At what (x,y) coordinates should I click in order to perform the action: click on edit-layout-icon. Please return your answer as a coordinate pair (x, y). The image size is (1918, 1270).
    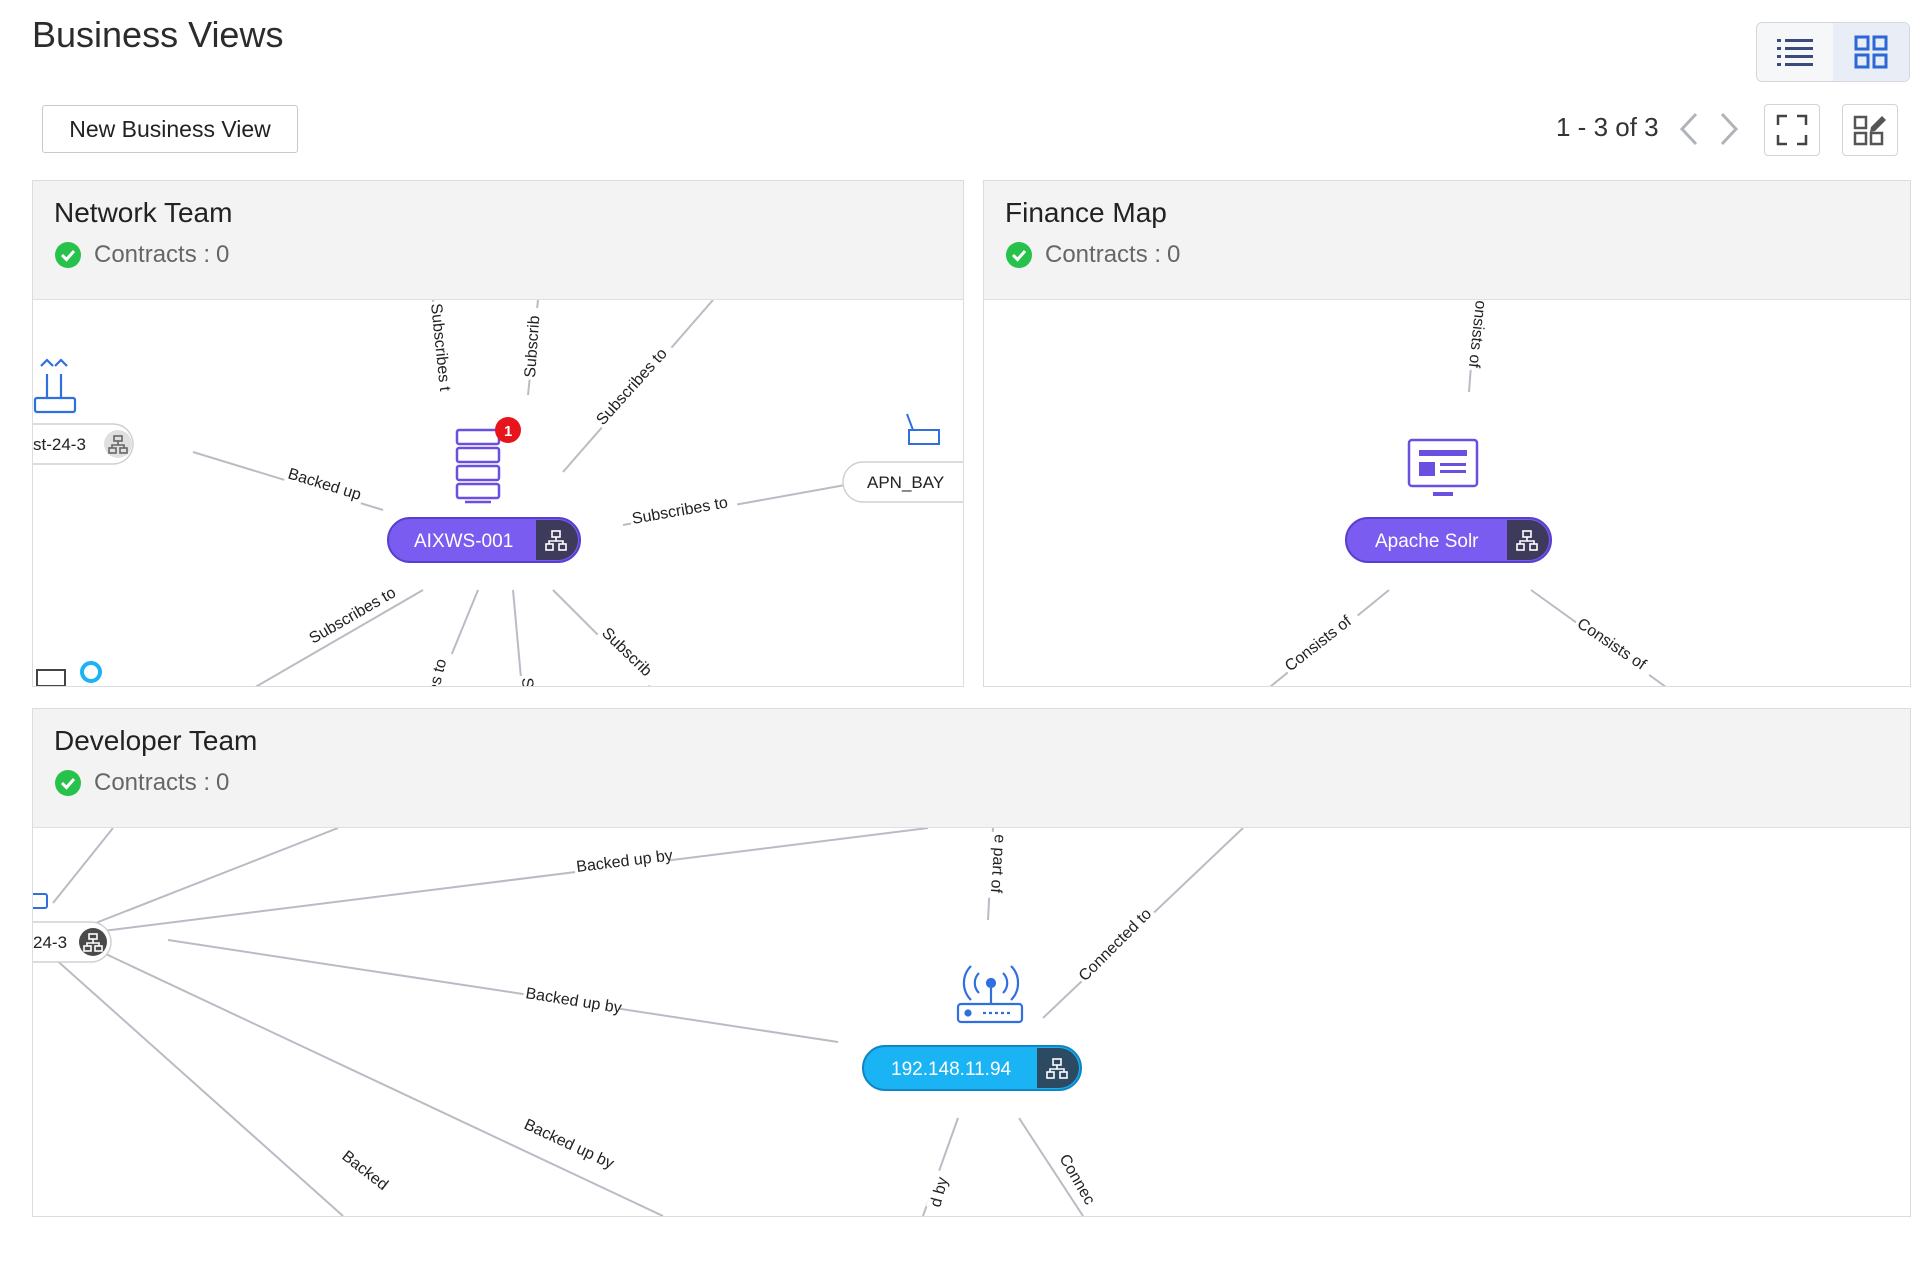
    Looking at the image, I should click on (1869, 130).